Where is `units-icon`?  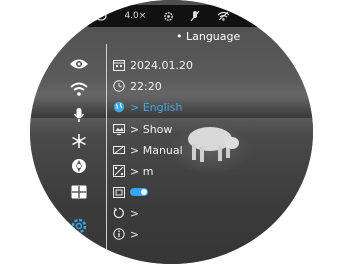
units-icon is located at coordinates (119, 171).